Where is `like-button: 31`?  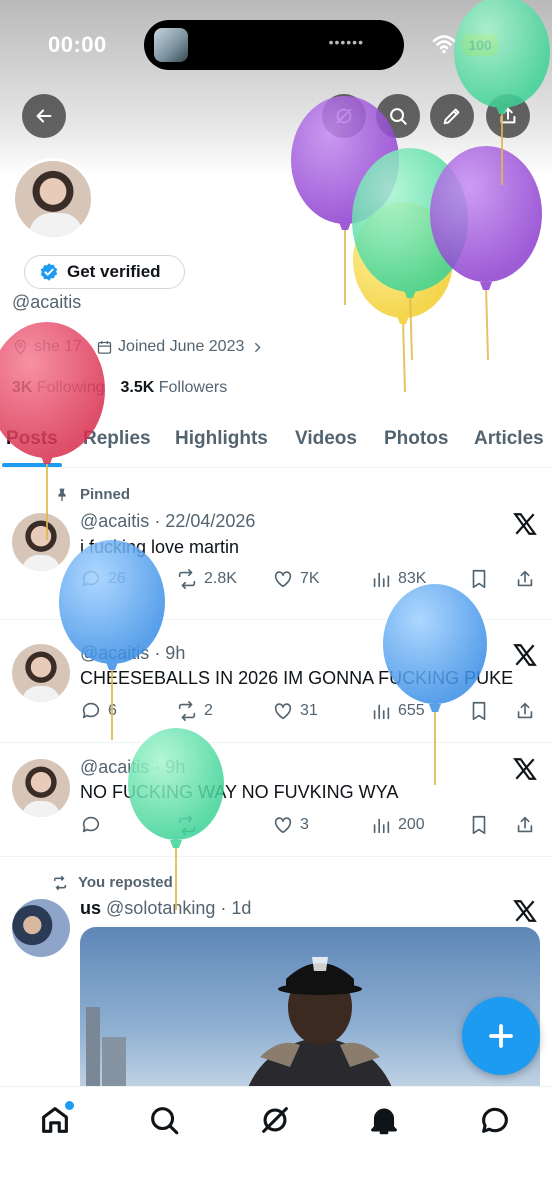
like-button: 31 is located at coordinates (295, 711).